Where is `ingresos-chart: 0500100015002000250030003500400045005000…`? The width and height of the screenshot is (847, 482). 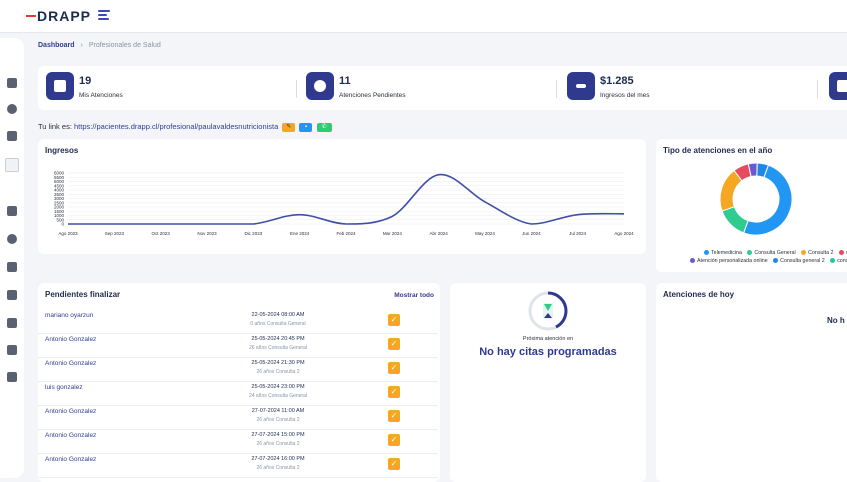
ingresos-chart: 0500100015002000250030003500400045005000… is located at coordinates (344, 204).